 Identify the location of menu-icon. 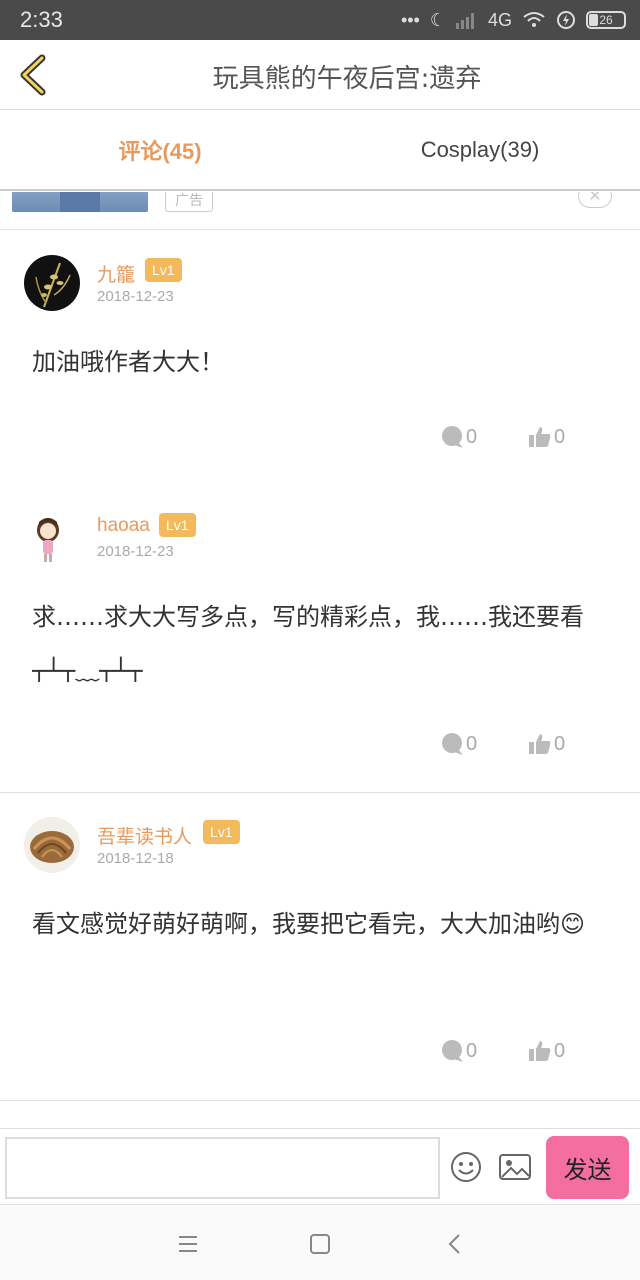
(188, 1244).